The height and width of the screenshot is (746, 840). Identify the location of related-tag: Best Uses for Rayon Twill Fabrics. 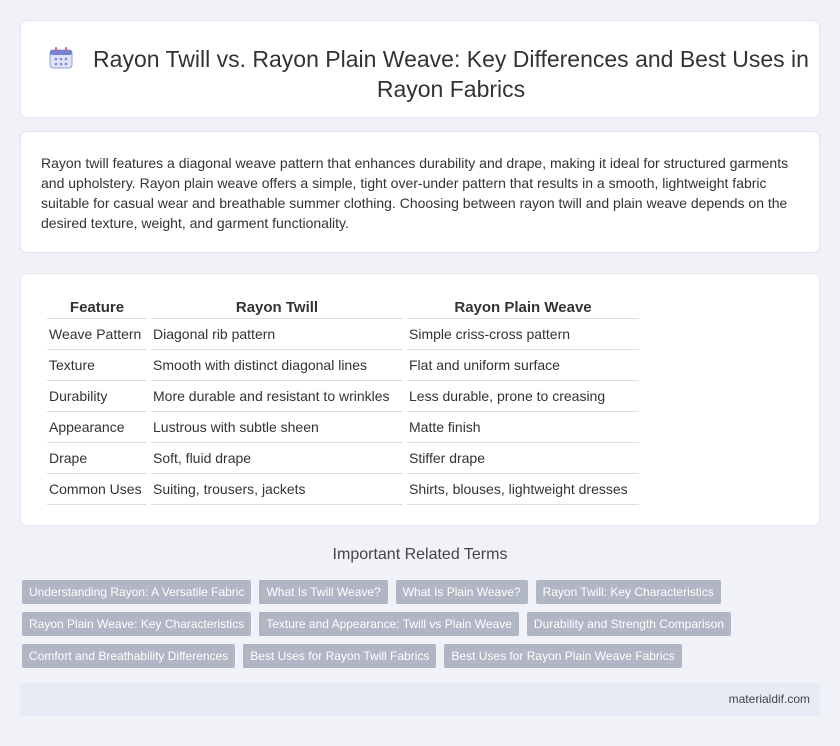
(340, 656).